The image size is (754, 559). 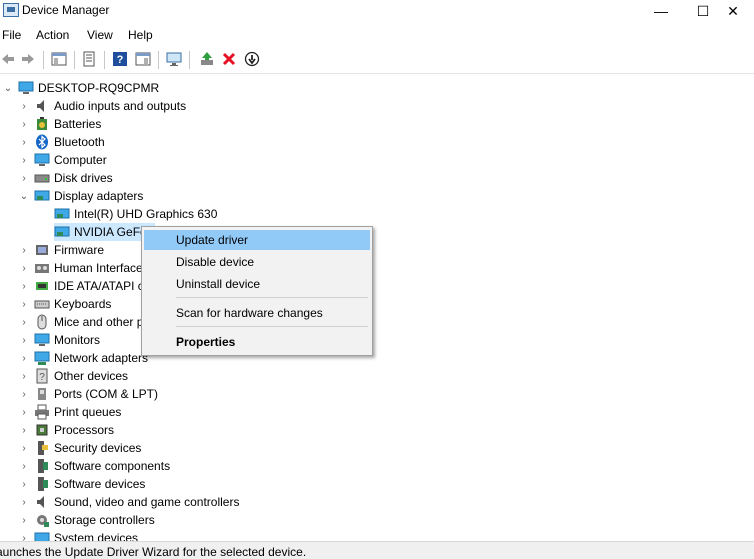 What do you see at coordinates (257, 313) in the screenshot?
I see `scan-hardware-changes-menu-item: Scan for hardware changes` at bounding box center [257, 313].